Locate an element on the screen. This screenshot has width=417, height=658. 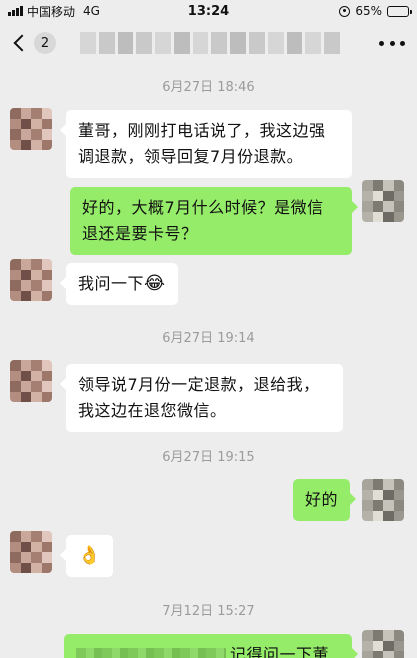
message-text: 好的，大概7月什么时候？是微信退还是要卡号？ is located at coordinates (203, 220).